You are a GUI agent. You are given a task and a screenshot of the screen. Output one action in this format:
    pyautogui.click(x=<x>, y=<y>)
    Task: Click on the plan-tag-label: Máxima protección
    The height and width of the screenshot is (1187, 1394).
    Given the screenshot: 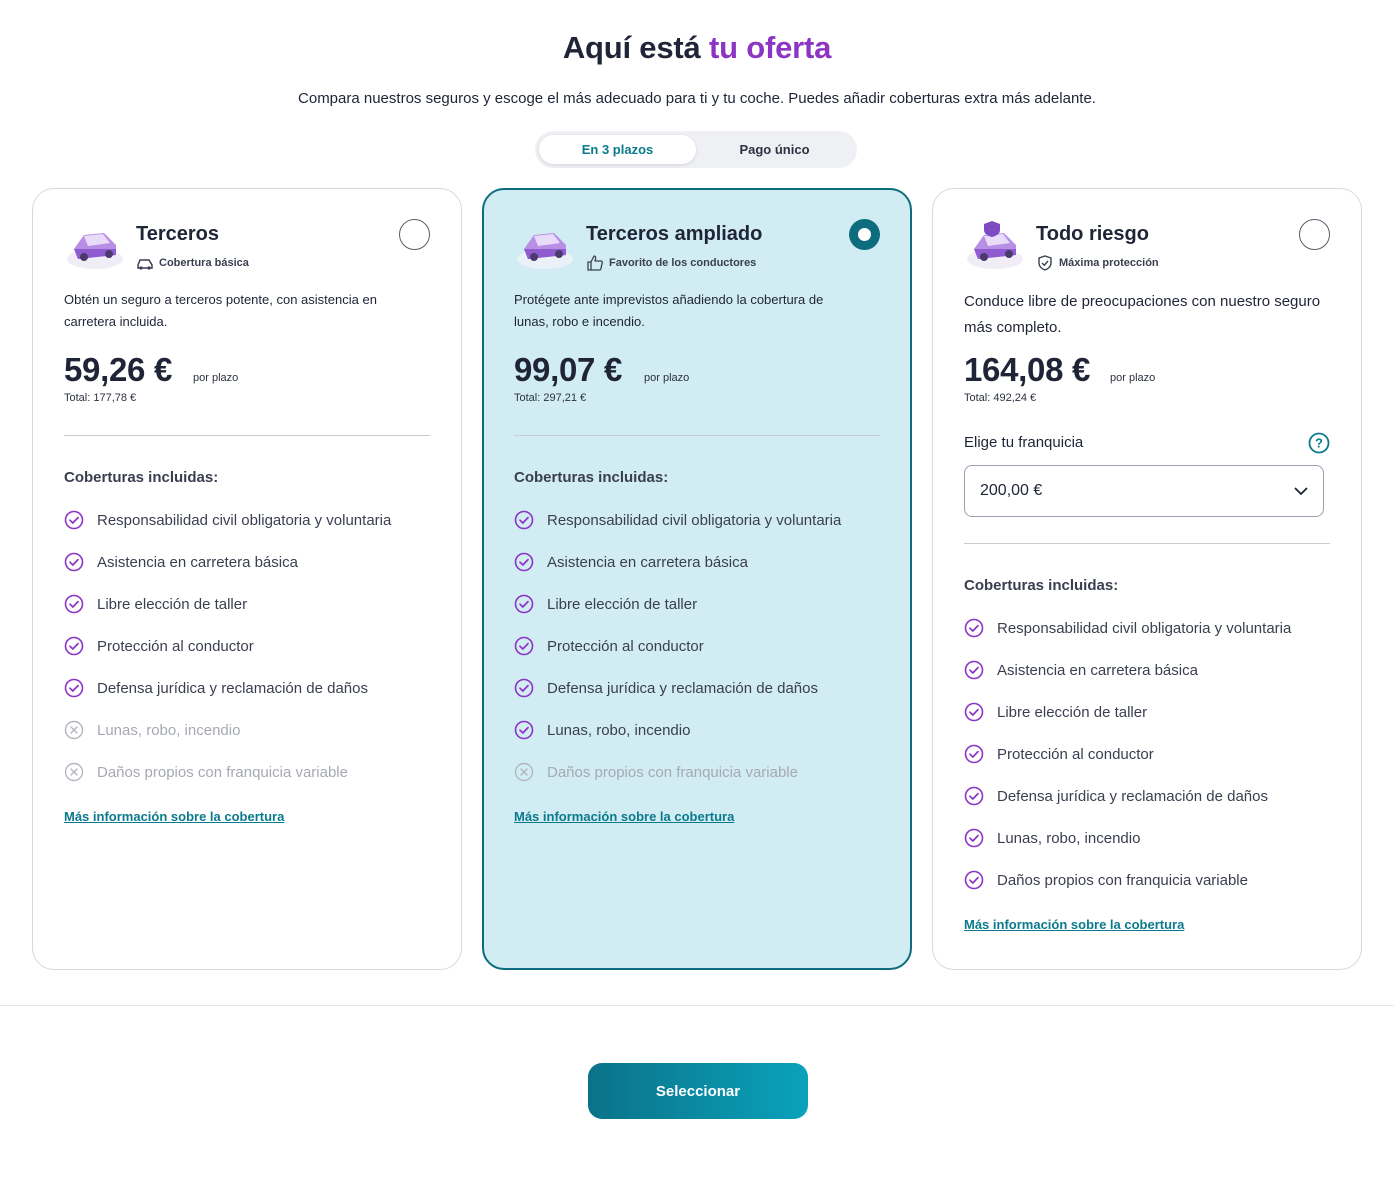 What is the action you would take?
    pyautogui.click(x=1109, y=263)
    